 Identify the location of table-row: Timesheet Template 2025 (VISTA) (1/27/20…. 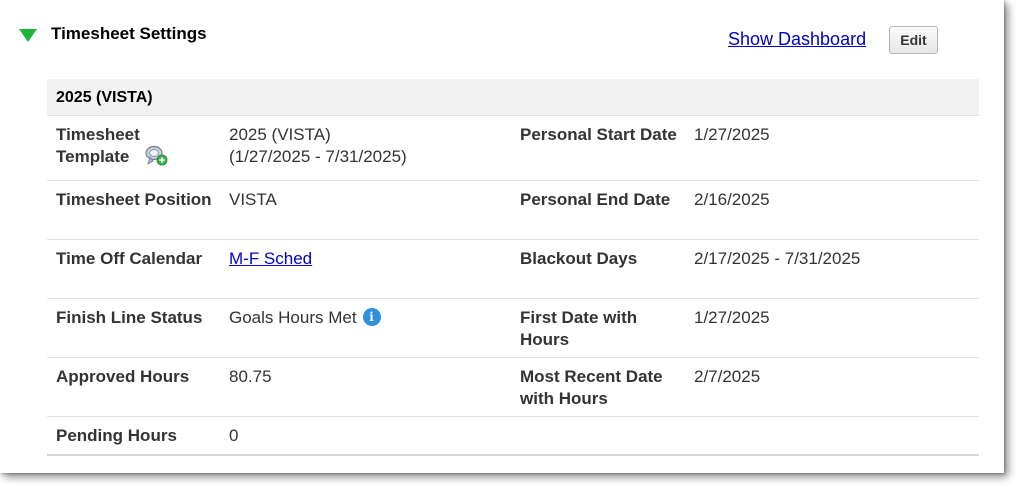
(513, 148).